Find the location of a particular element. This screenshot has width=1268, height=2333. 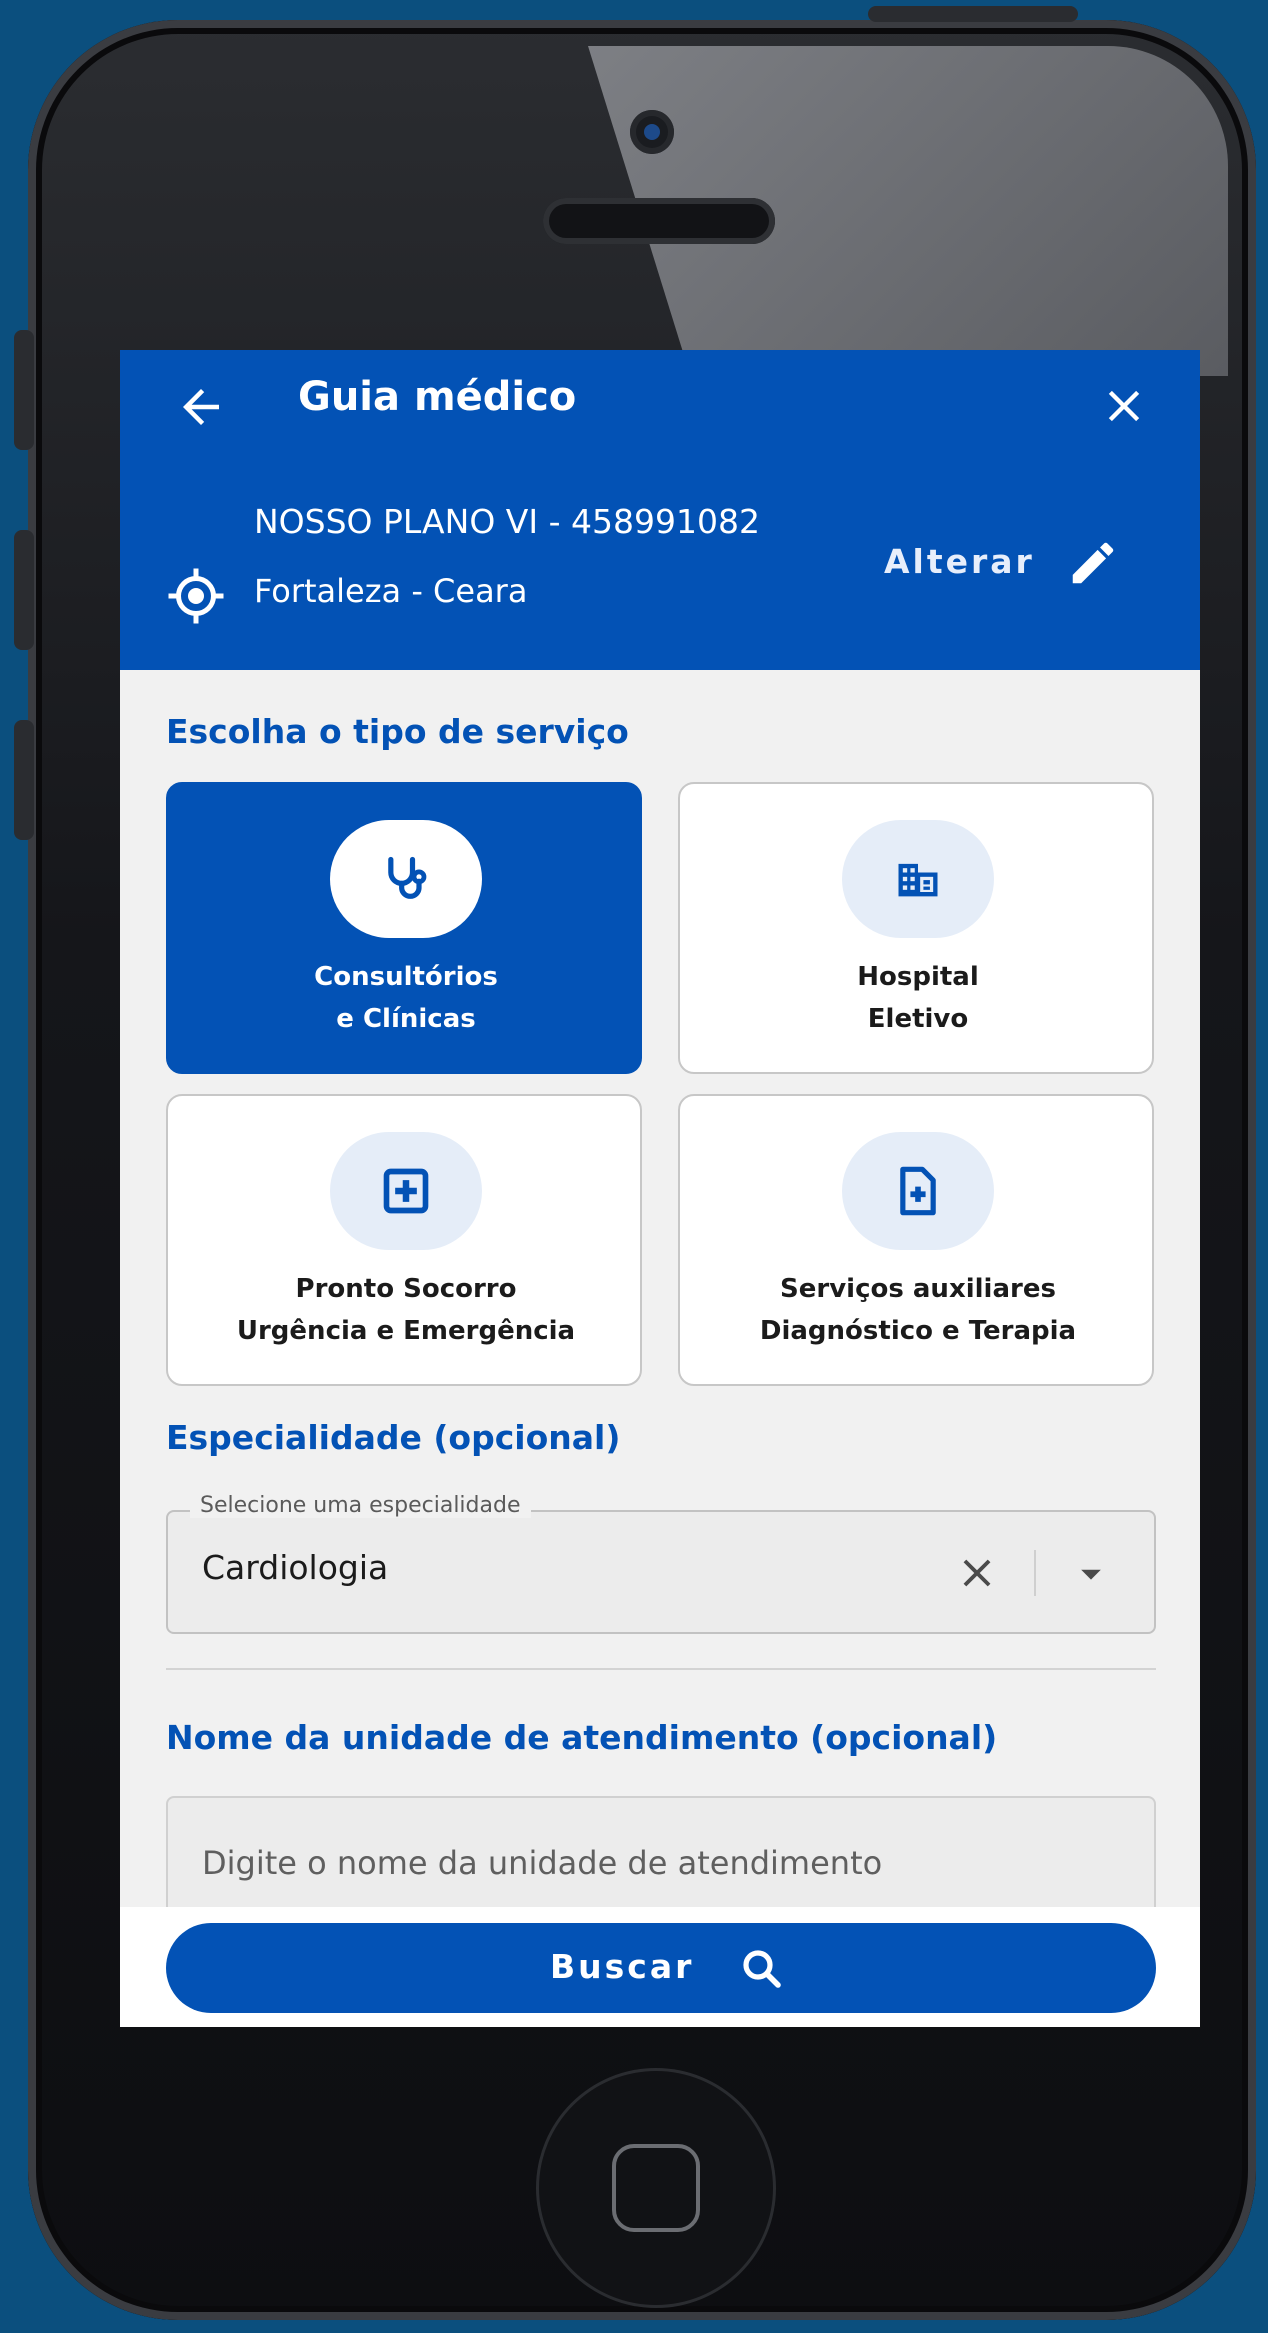

bottom-action-bar: Buscar is located at coordinates (660, 1967).